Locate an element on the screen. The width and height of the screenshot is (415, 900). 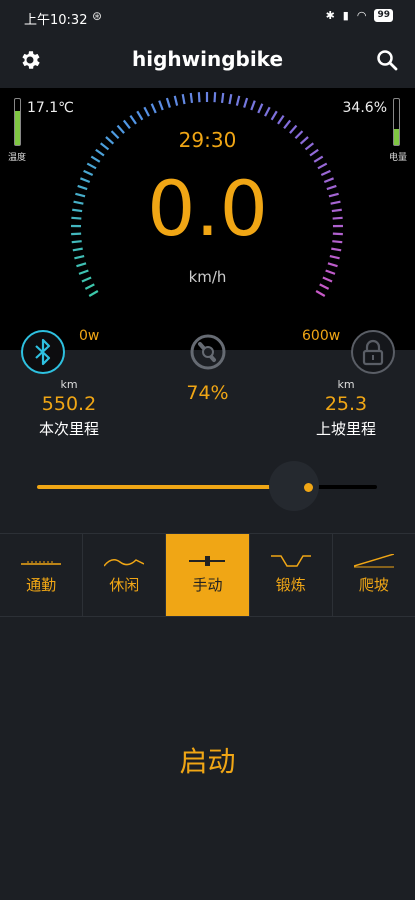
app-title: highwingbike is located at coordinates (207, 59).